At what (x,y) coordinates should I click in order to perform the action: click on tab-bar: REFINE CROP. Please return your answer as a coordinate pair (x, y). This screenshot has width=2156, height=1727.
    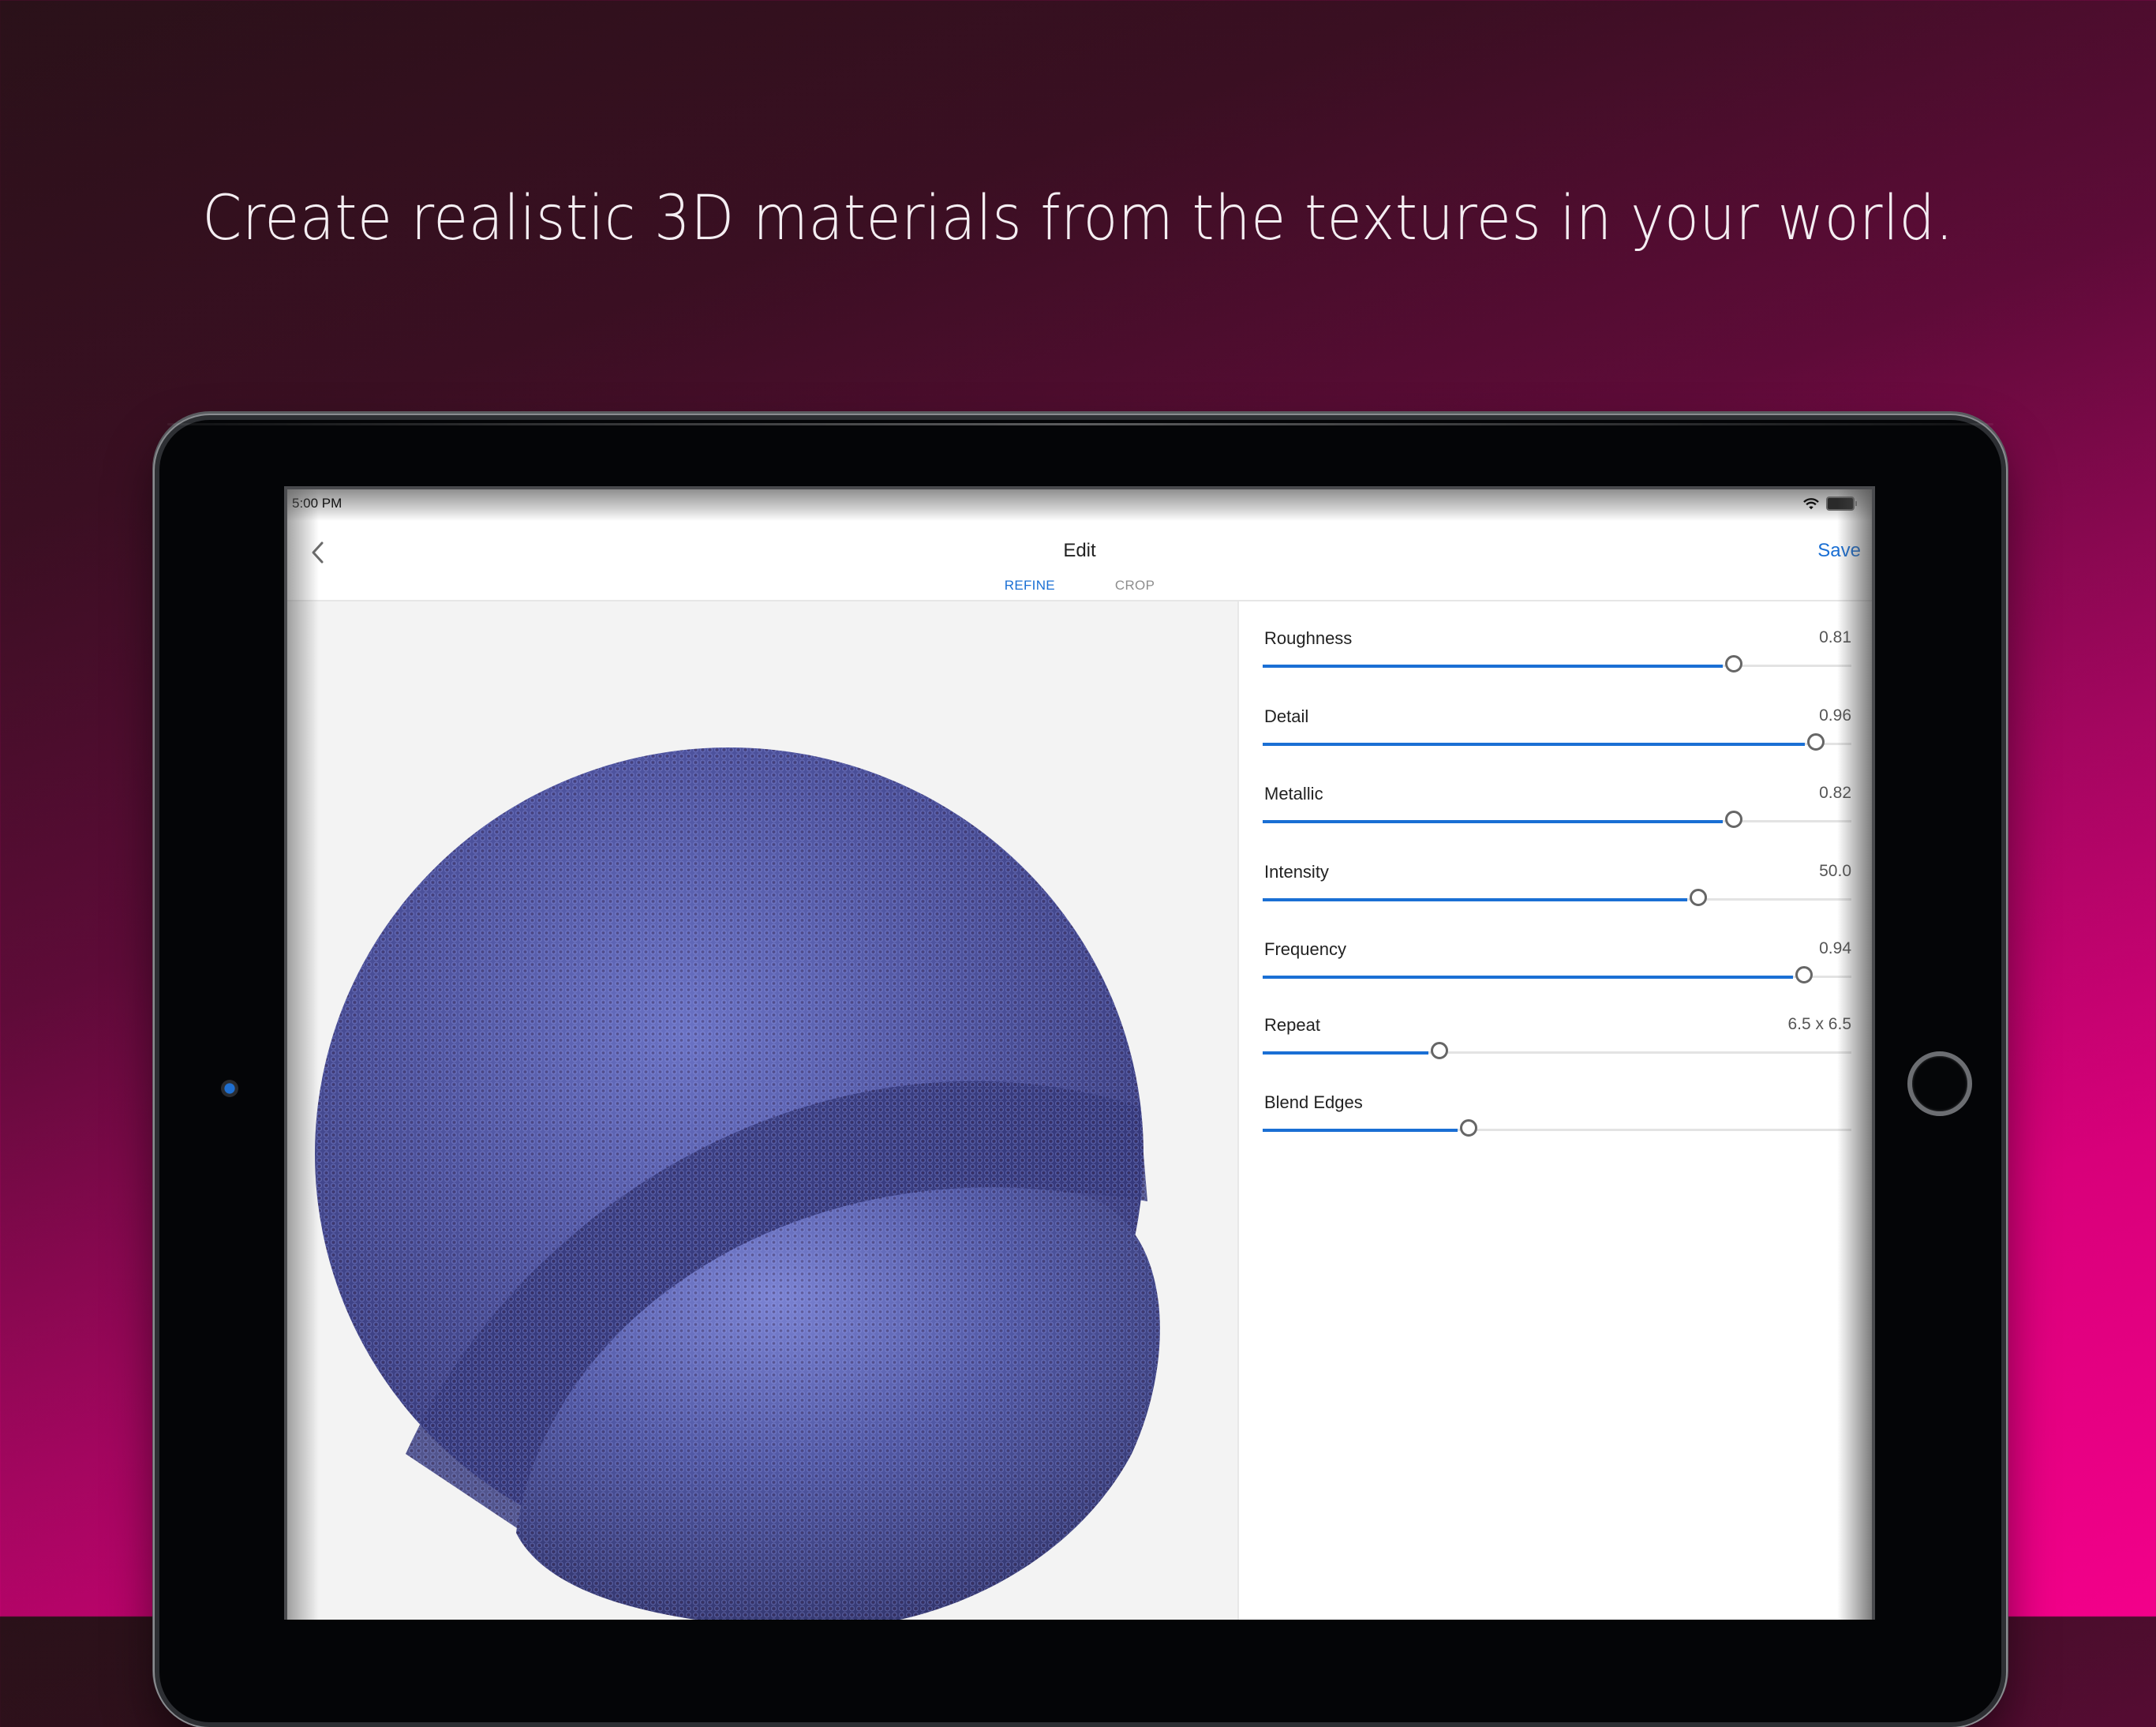
    Looking at the image, I should click on (1079, 591).